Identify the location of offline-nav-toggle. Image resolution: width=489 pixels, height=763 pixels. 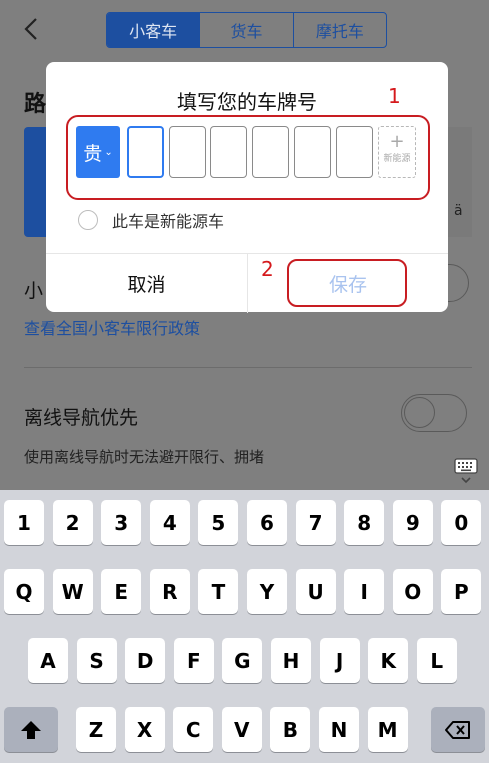
(434, 413).